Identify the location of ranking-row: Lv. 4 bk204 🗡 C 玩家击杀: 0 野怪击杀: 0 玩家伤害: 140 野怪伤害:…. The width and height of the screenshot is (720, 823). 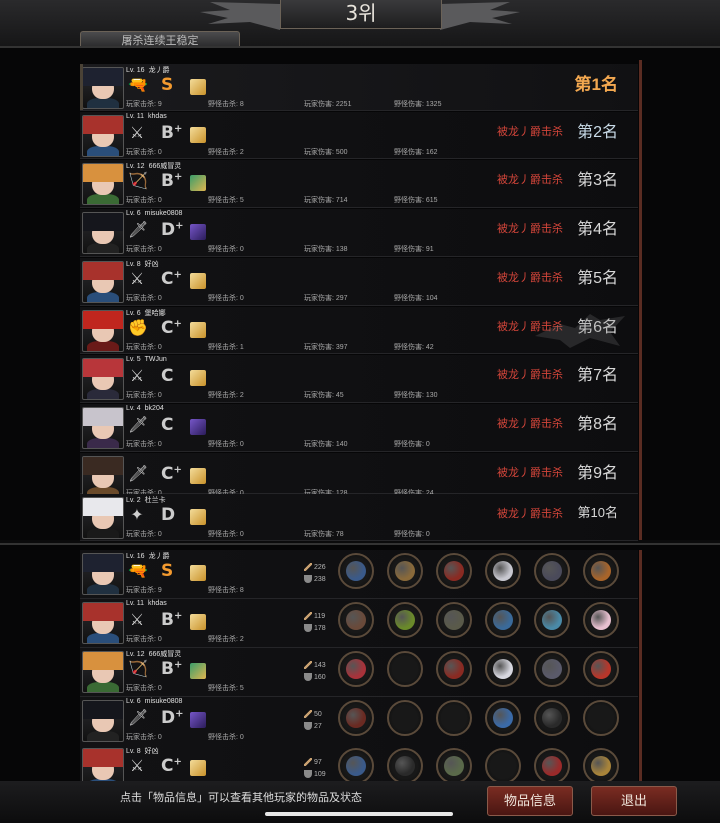
(359, 428).